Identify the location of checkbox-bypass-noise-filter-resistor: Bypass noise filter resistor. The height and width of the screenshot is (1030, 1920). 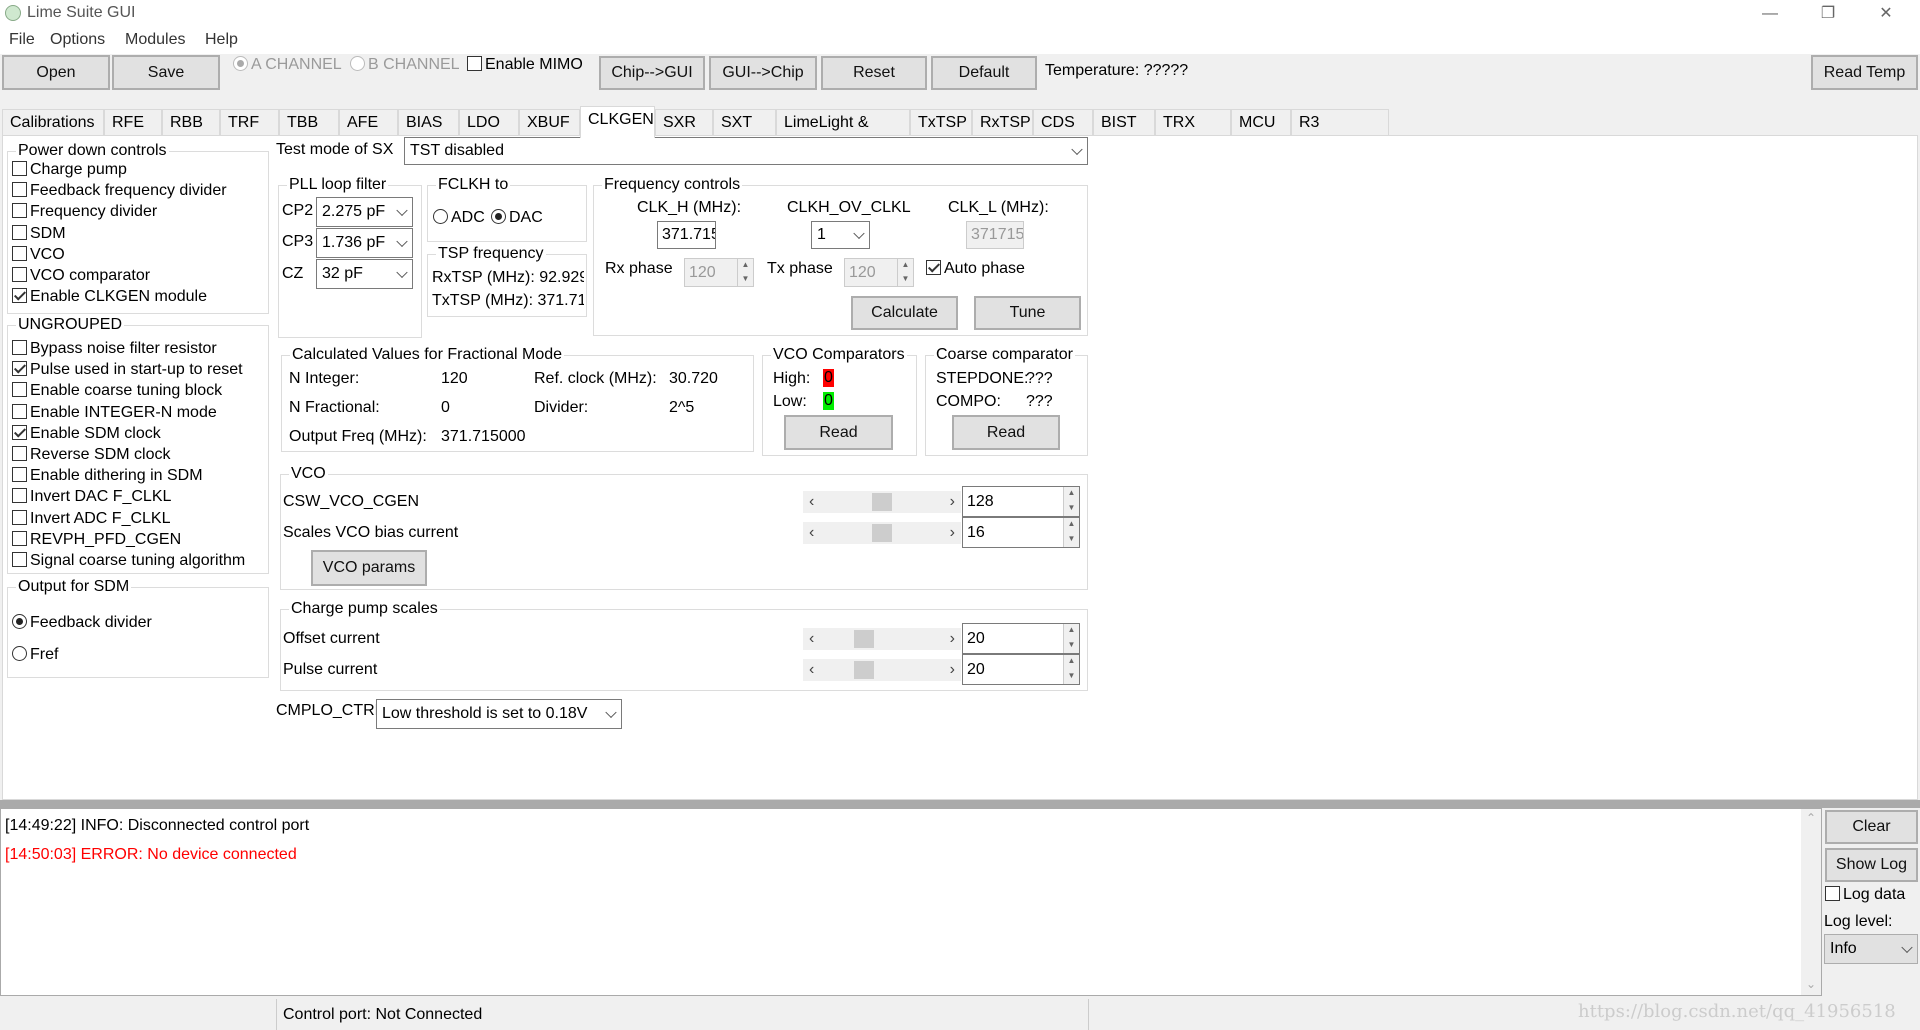
(114, 349).